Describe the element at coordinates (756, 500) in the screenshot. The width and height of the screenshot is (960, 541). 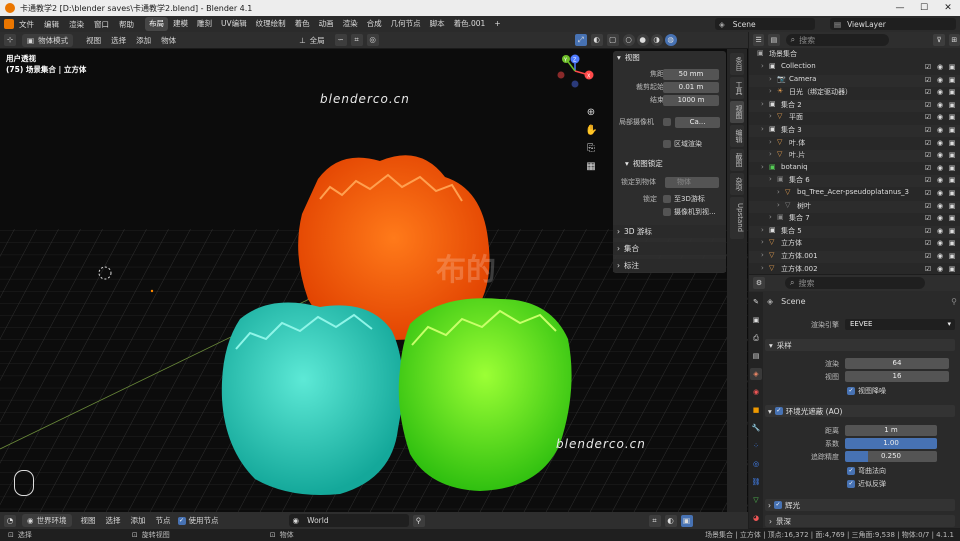
I see `data-tab-icon: ▽` at that location.